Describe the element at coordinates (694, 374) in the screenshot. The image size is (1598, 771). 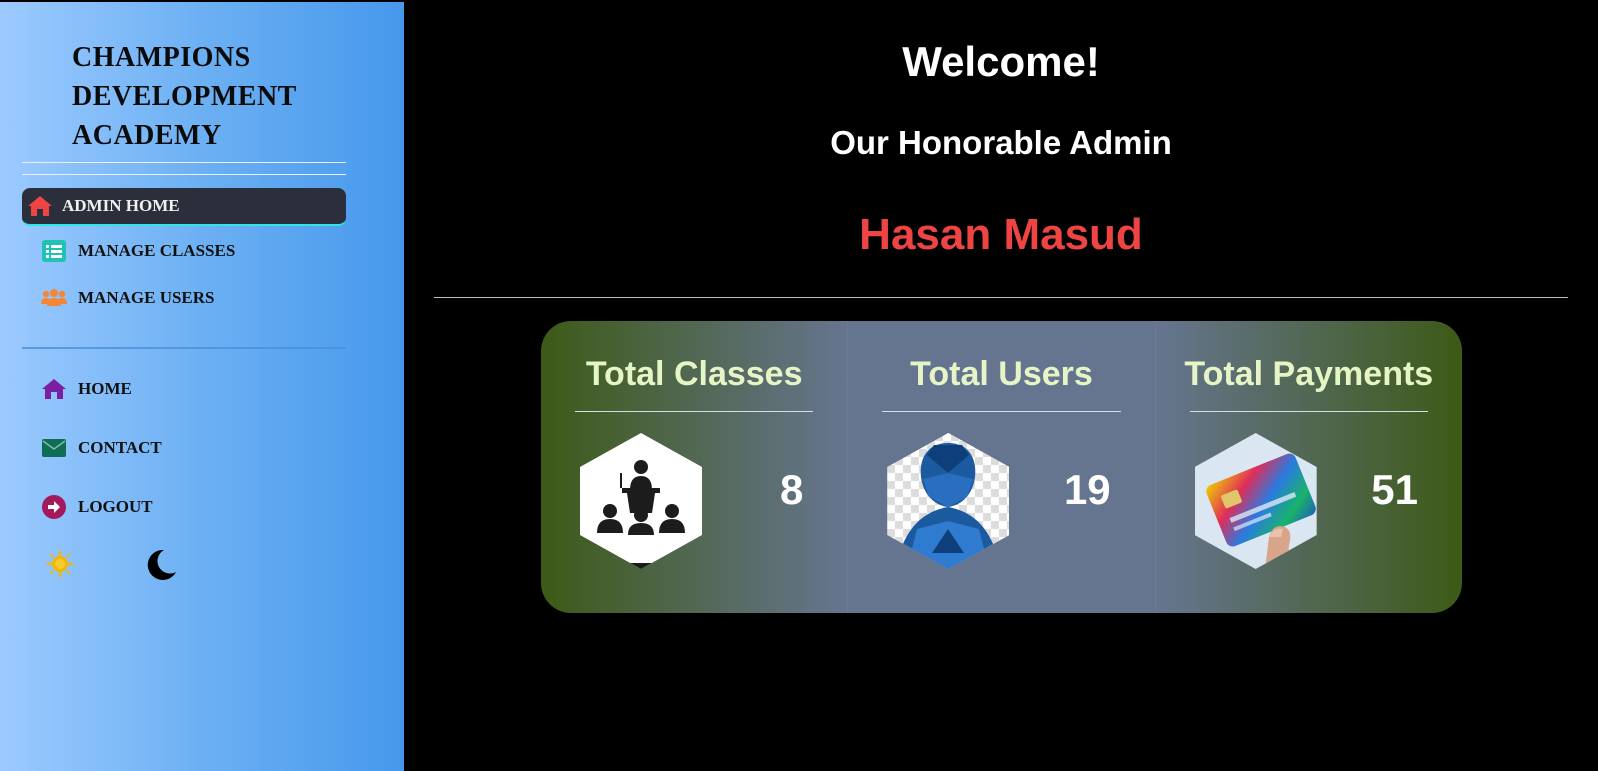
I see `stat-title: Total Classes` at that location.